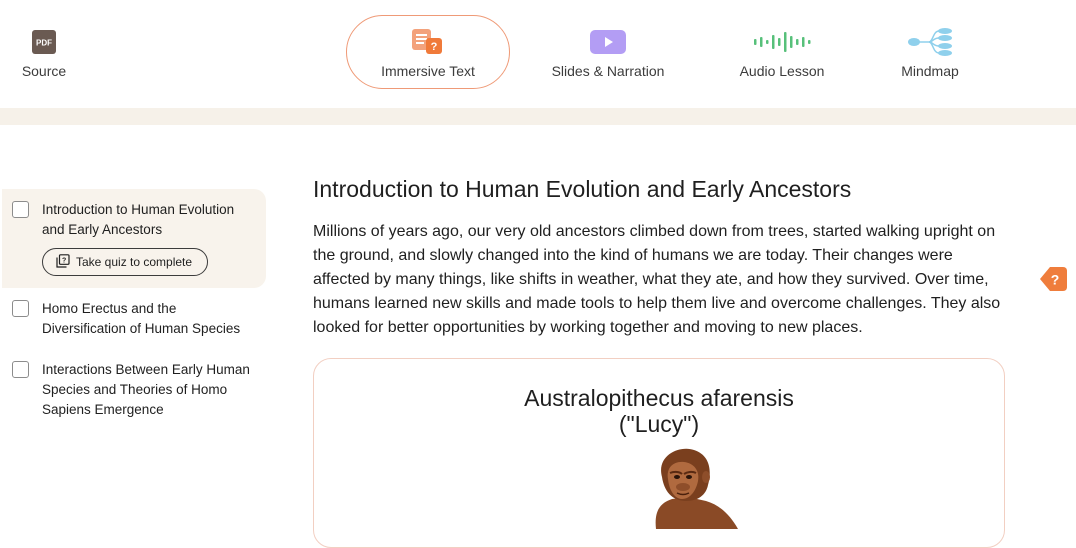  What do you see at coordinates (659, 424) in the screenshot?
I see `figure-title-line2: ("Lucy")` at bounding box center [659, 424].